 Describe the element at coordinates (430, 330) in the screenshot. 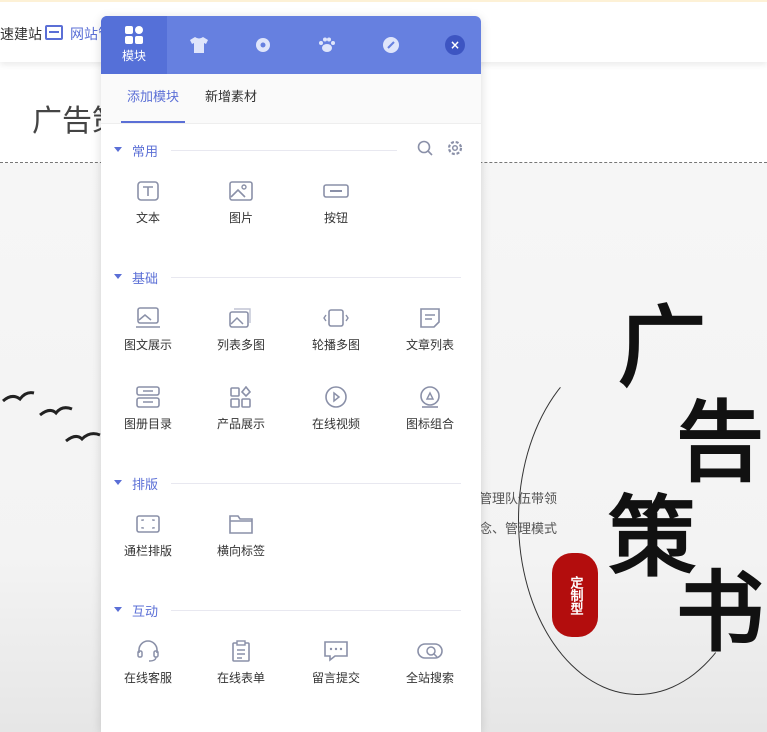

I see `module-item: 文章列表` at that location.